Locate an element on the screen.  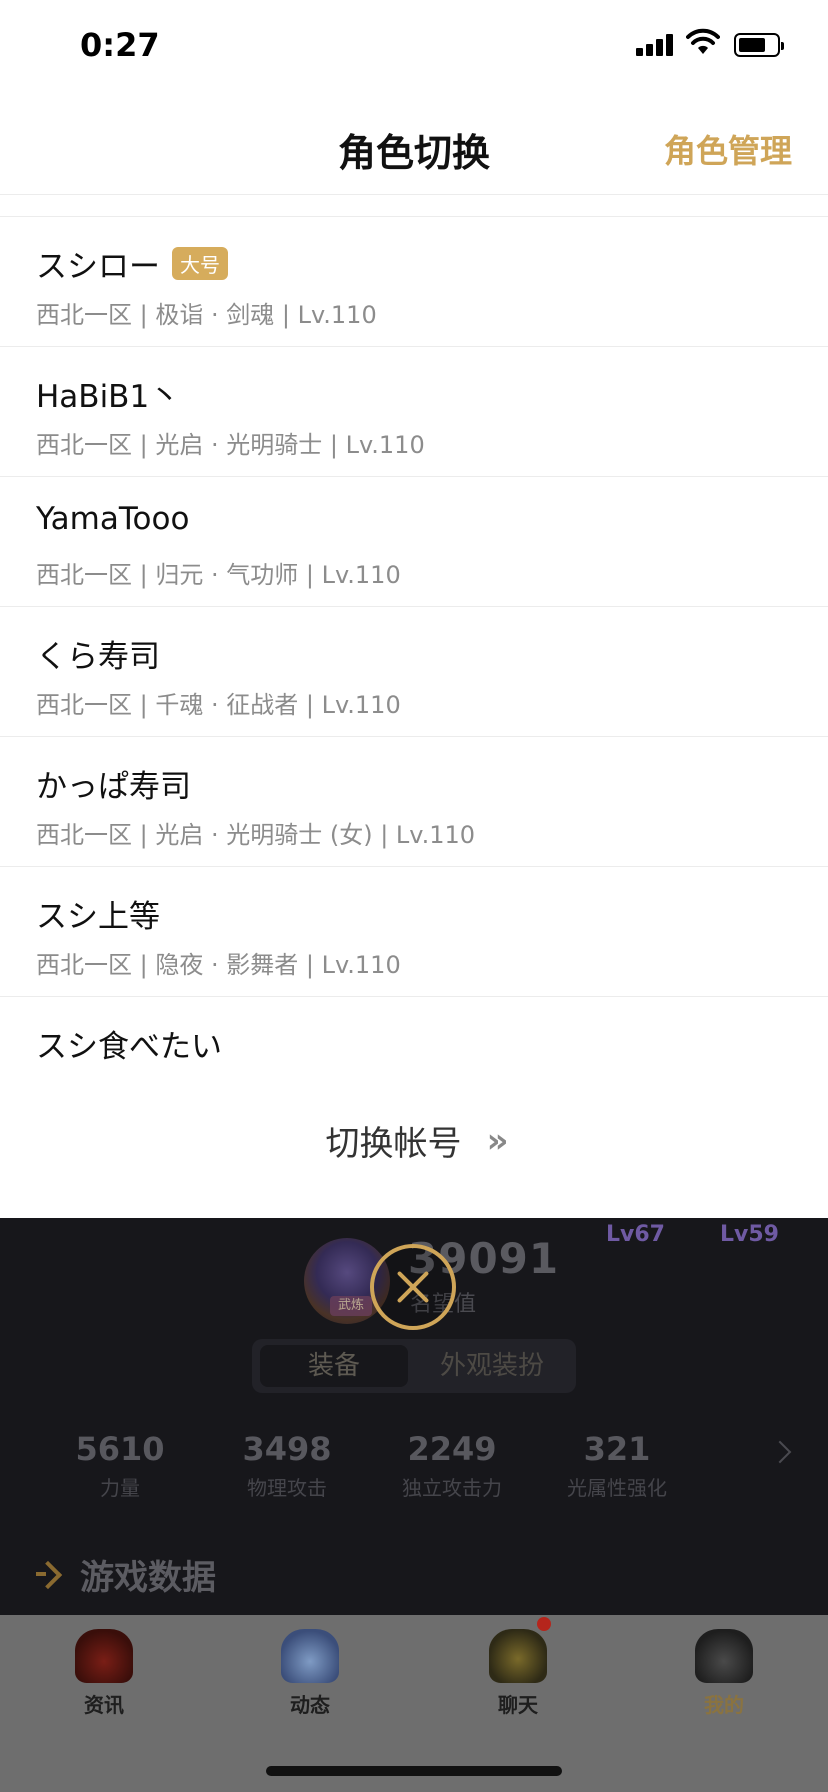
divider is located at coordinates (414, 194).